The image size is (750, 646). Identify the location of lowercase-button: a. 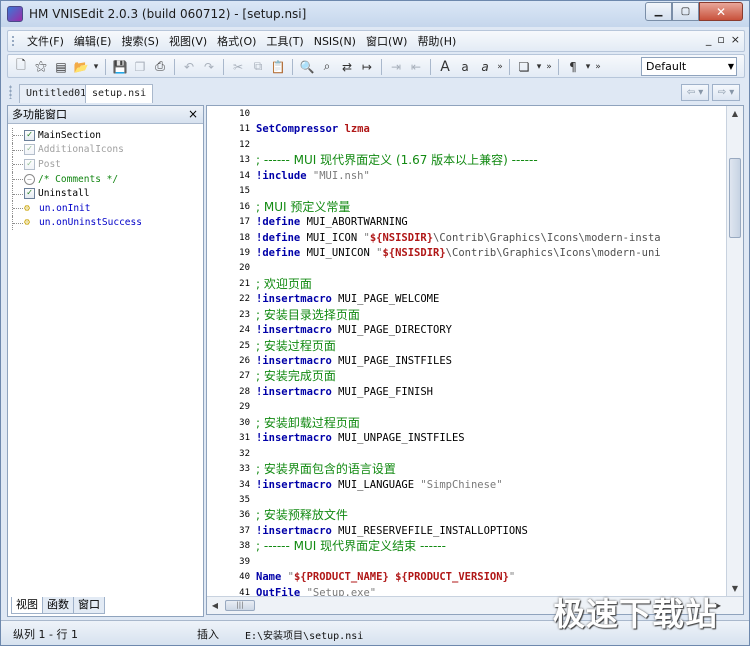
(465, 67).